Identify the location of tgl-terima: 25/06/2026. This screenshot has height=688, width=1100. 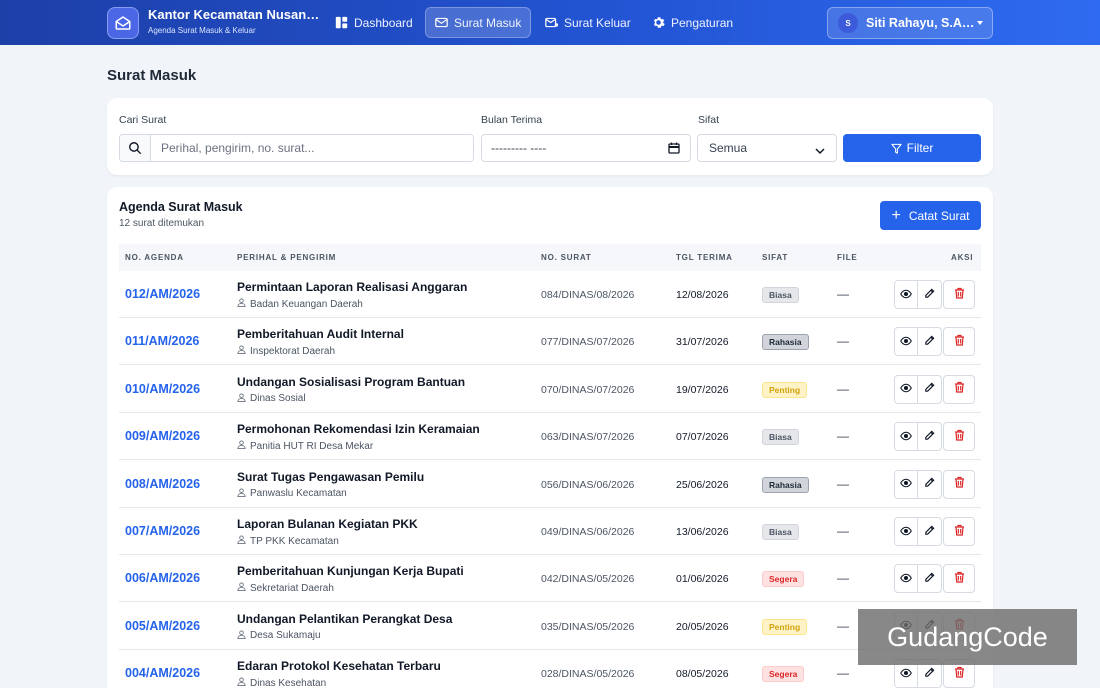
(702, 484).